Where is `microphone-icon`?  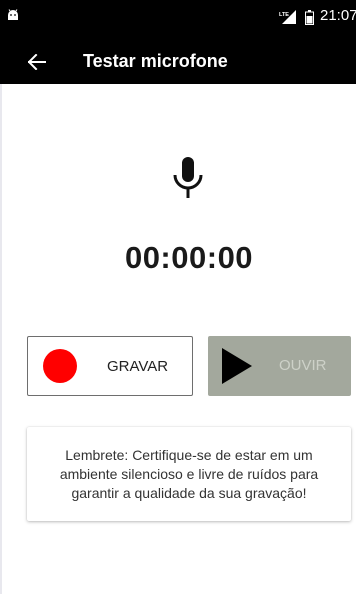
microphone-icon is located at coordinates (188, 177).